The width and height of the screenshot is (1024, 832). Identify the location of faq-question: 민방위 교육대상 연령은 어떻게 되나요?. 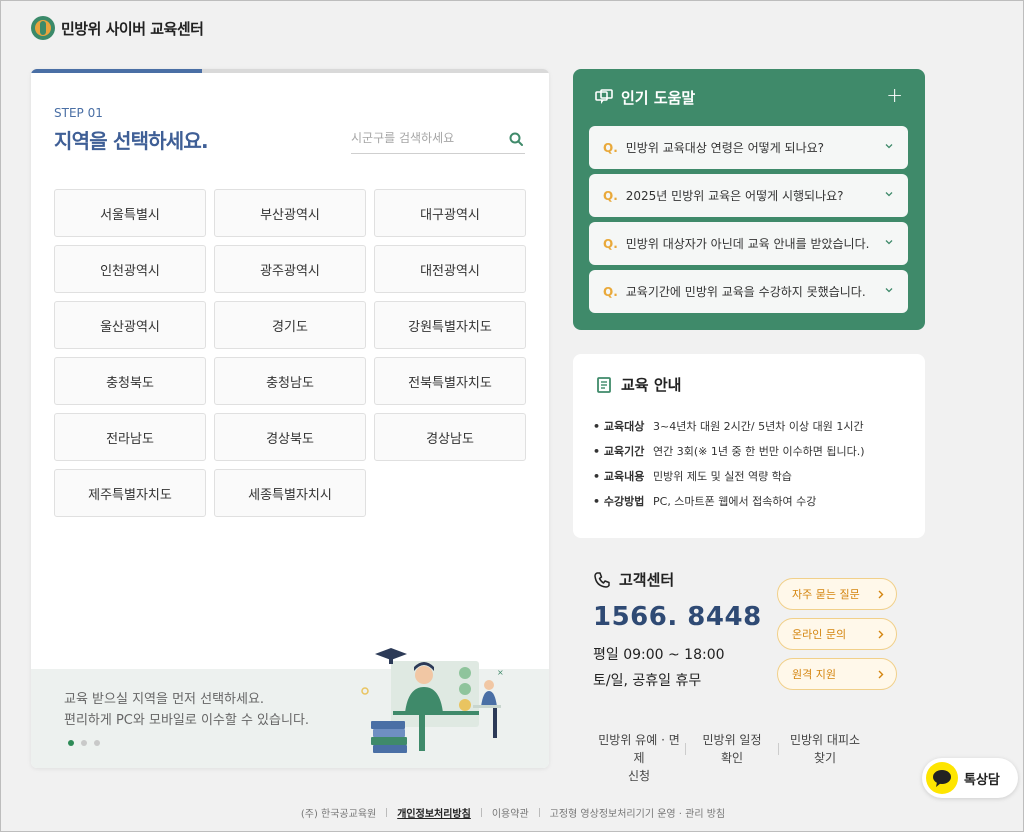
(725, 148).